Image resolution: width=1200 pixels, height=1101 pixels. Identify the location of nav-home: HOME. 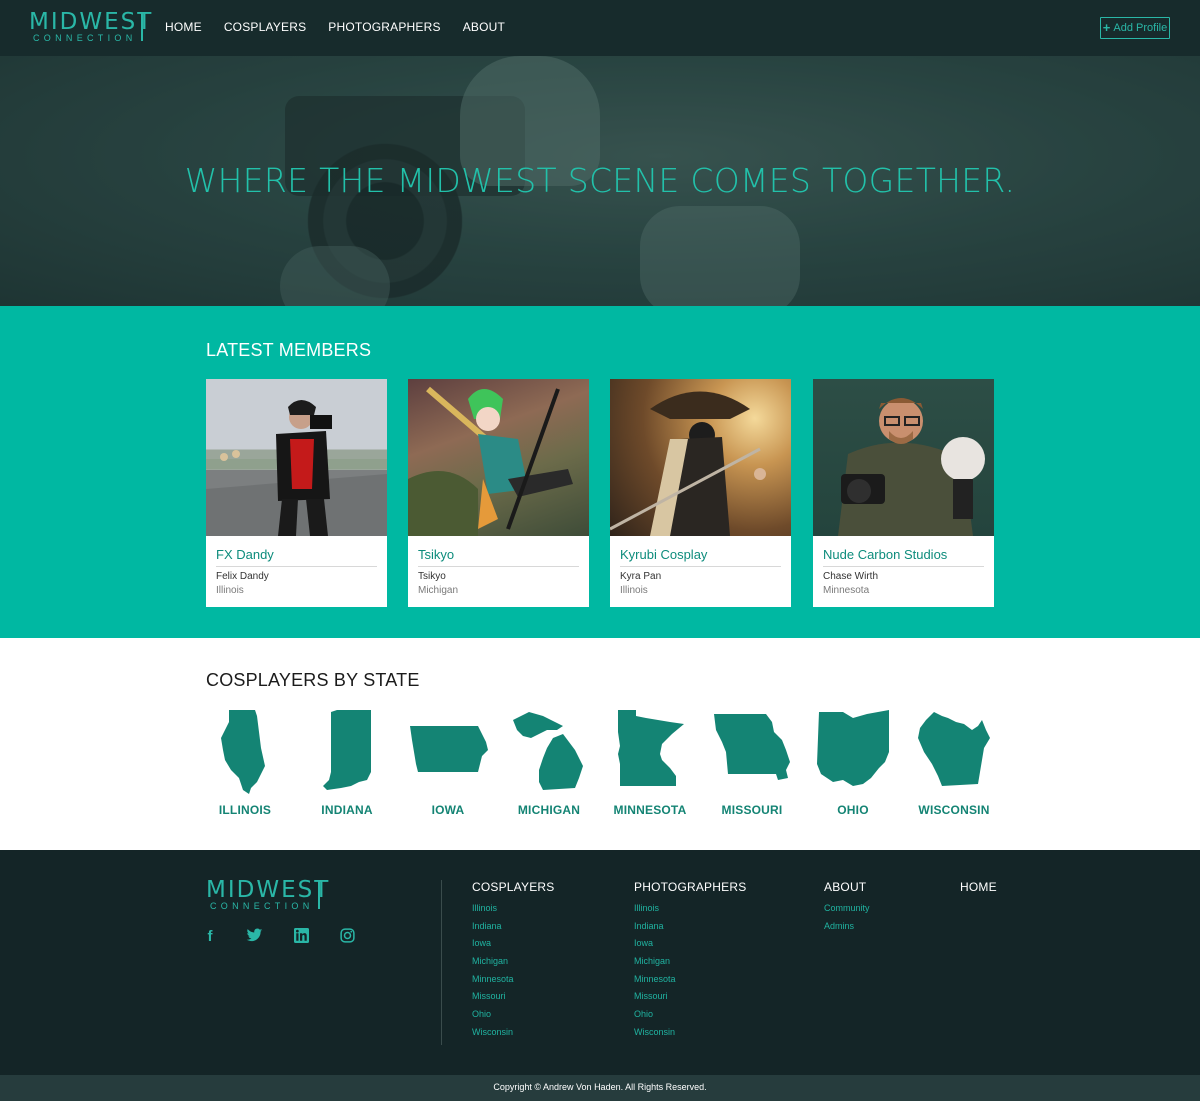
(183, 27).